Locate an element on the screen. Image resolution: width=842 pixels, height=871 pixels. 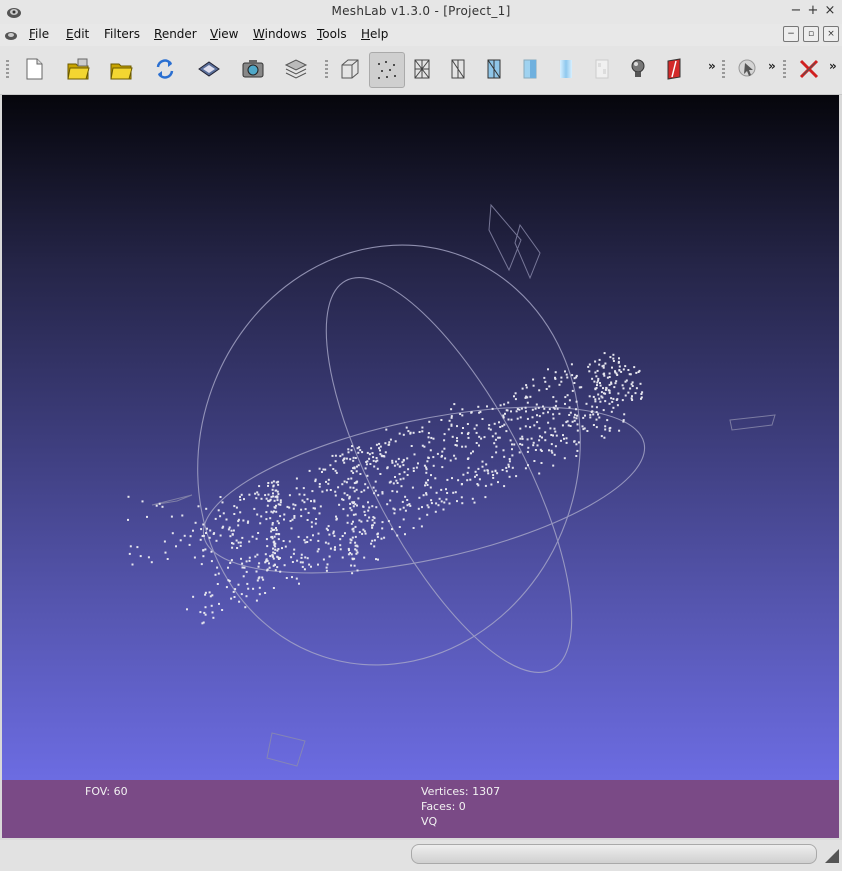
snapshot-button is located at coordinates (253, 69).